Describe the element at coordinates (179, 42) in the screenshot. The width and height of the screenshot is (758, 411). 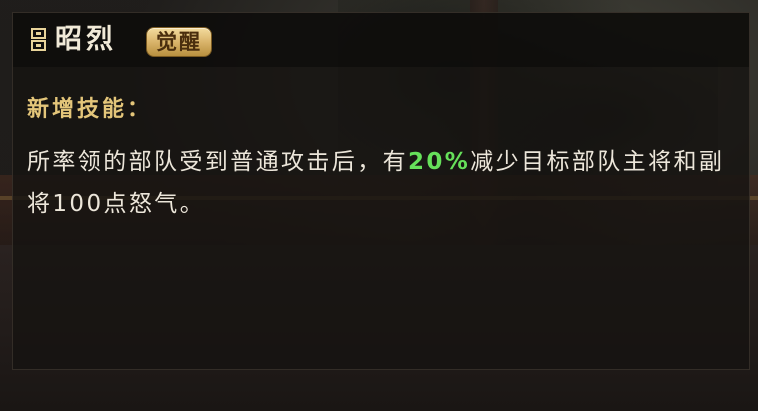
I see `awaken-badge: 觉醒` at that location.